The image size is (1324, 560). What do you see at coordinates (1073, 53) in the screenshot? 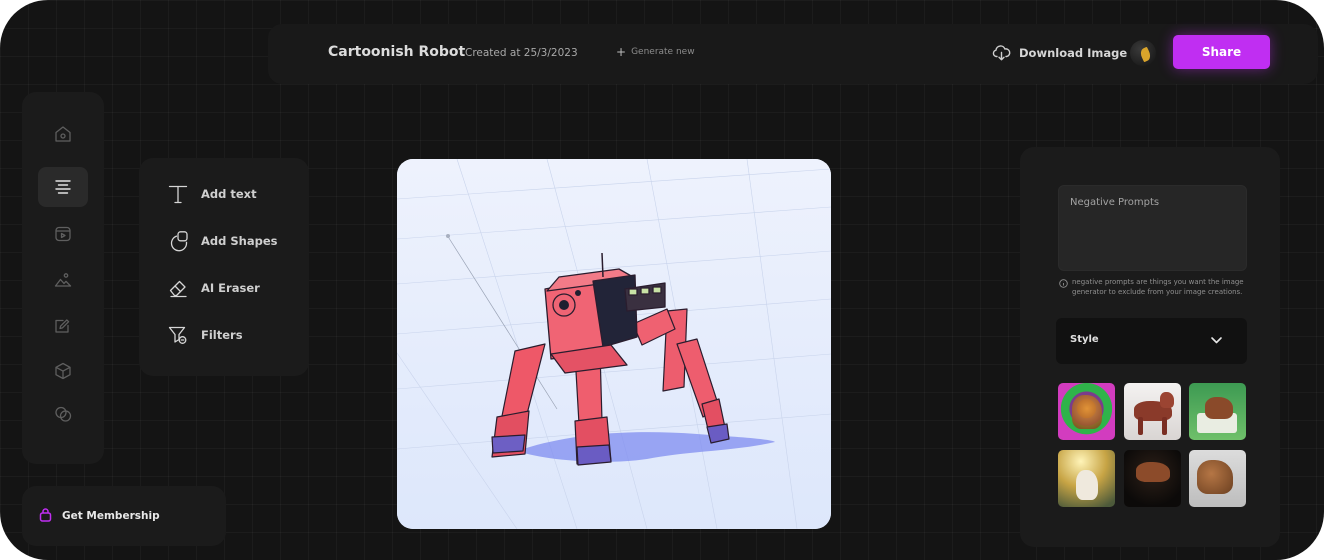
I see `download-label: Download Image` at bounding box center [1073, 53].